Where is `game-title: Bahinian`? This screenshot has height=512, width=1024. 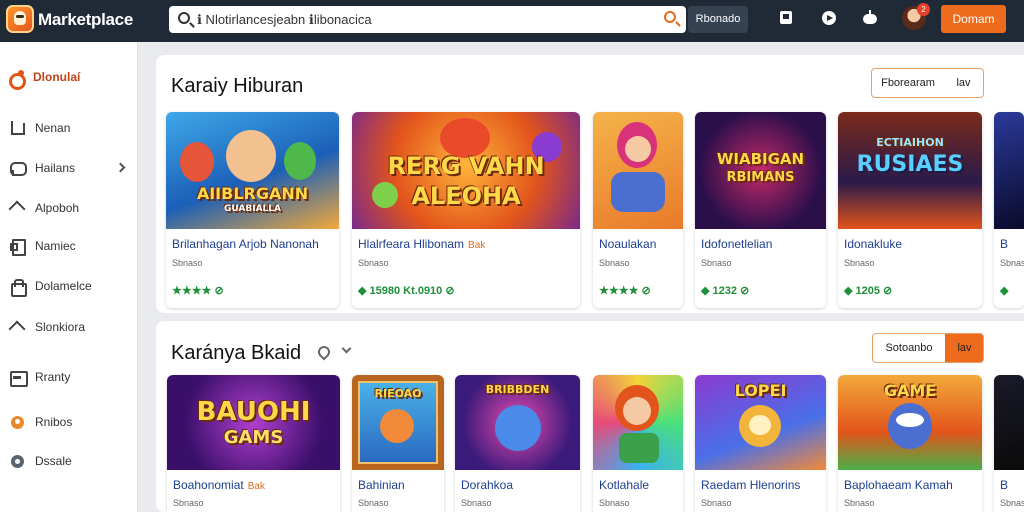
game-title: Bahinian is located at coordinates (381, 485).